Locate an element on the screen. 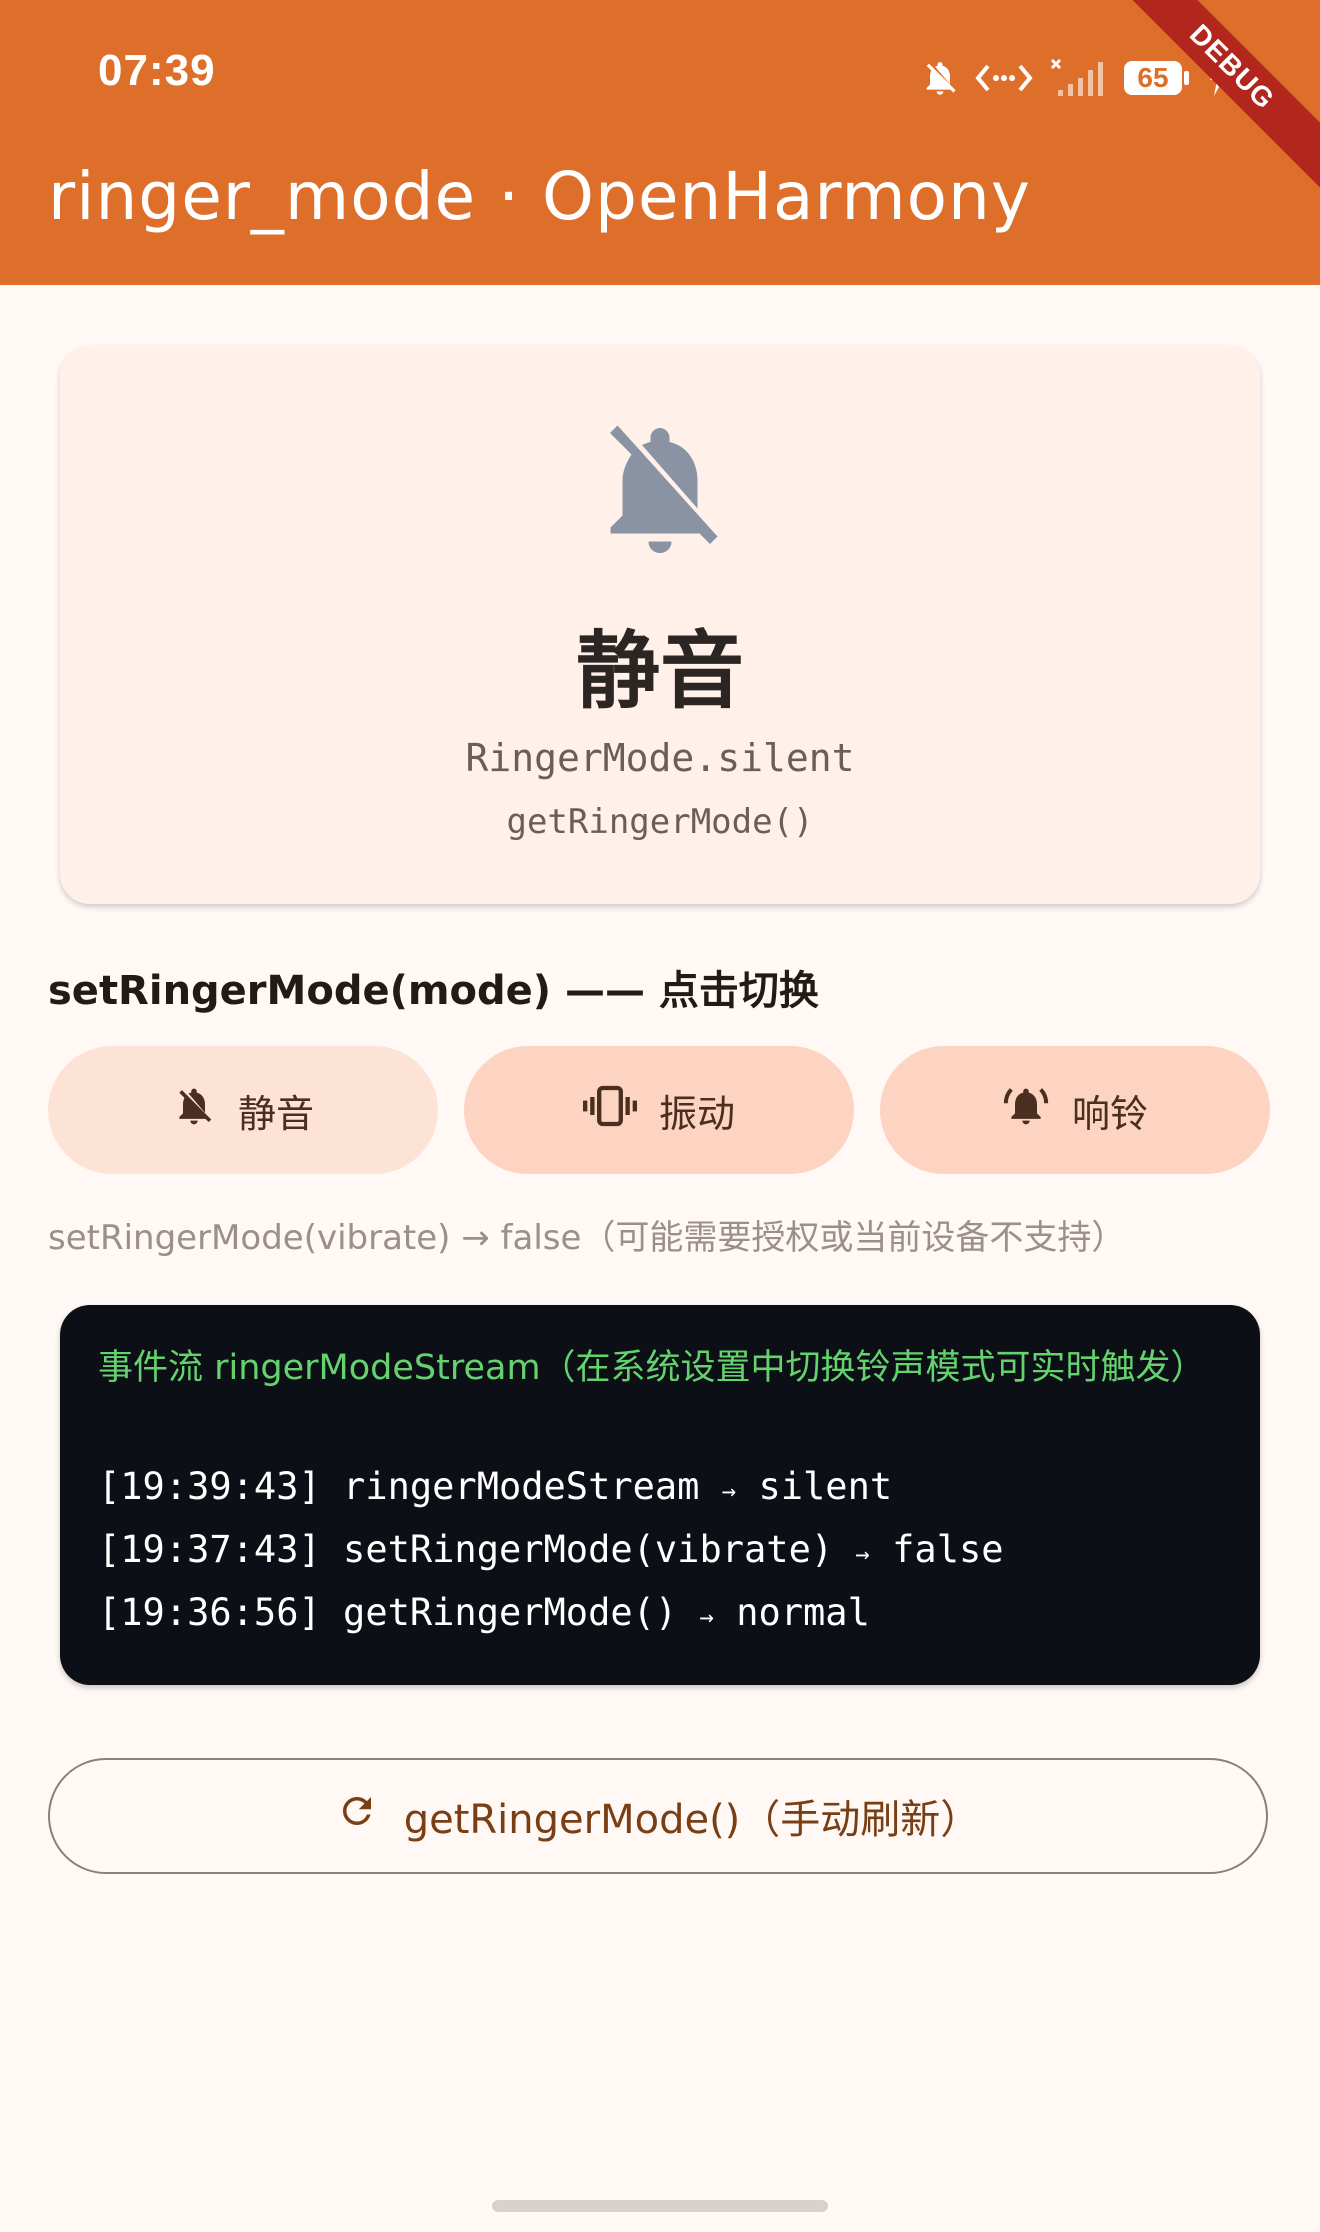 The width and height of the screenshot is (1320, 2232). event-log-header: 事件流 ringerModeStream（在系统设置中切换铃声模式可实时触发） is located at coordinates (652, 1368).